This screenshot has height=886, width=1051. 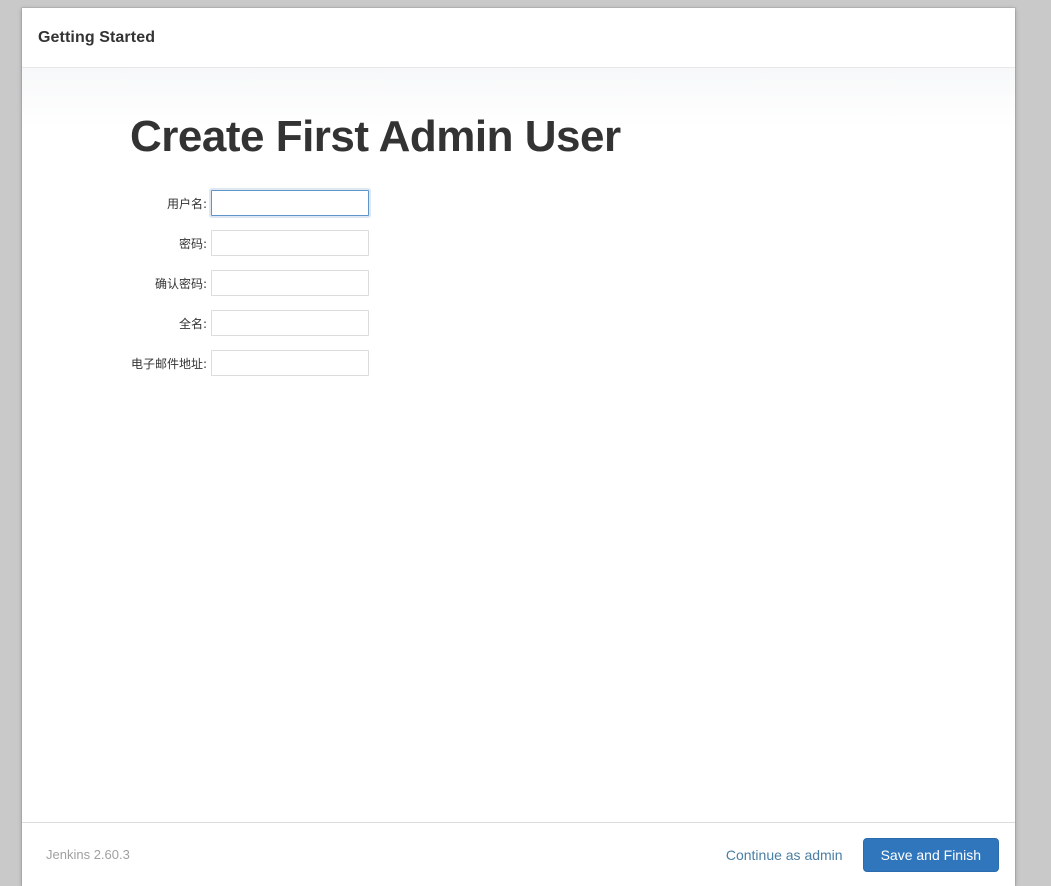 I want to click on save-and-finish-button: Save and Finish, so click(x=930, y=854).